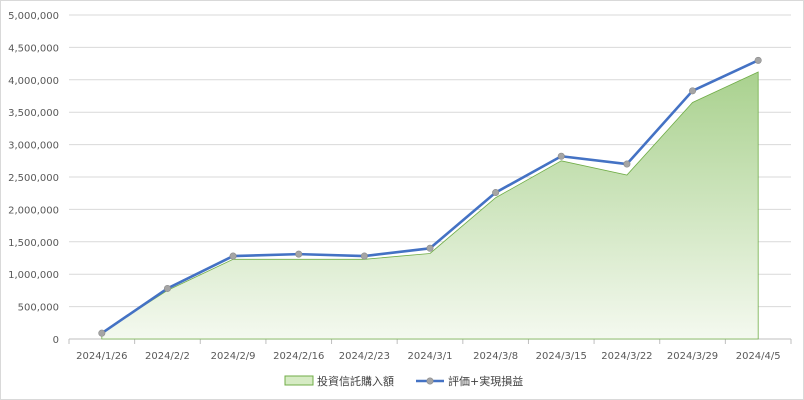 The image size is (804, 400). I want to click on x-tick-label: 2024/2/23, so click(364, 356).